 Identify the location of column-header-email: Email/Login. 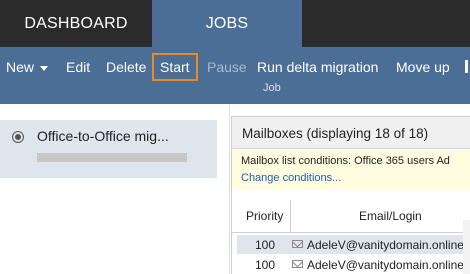
(390, 216).